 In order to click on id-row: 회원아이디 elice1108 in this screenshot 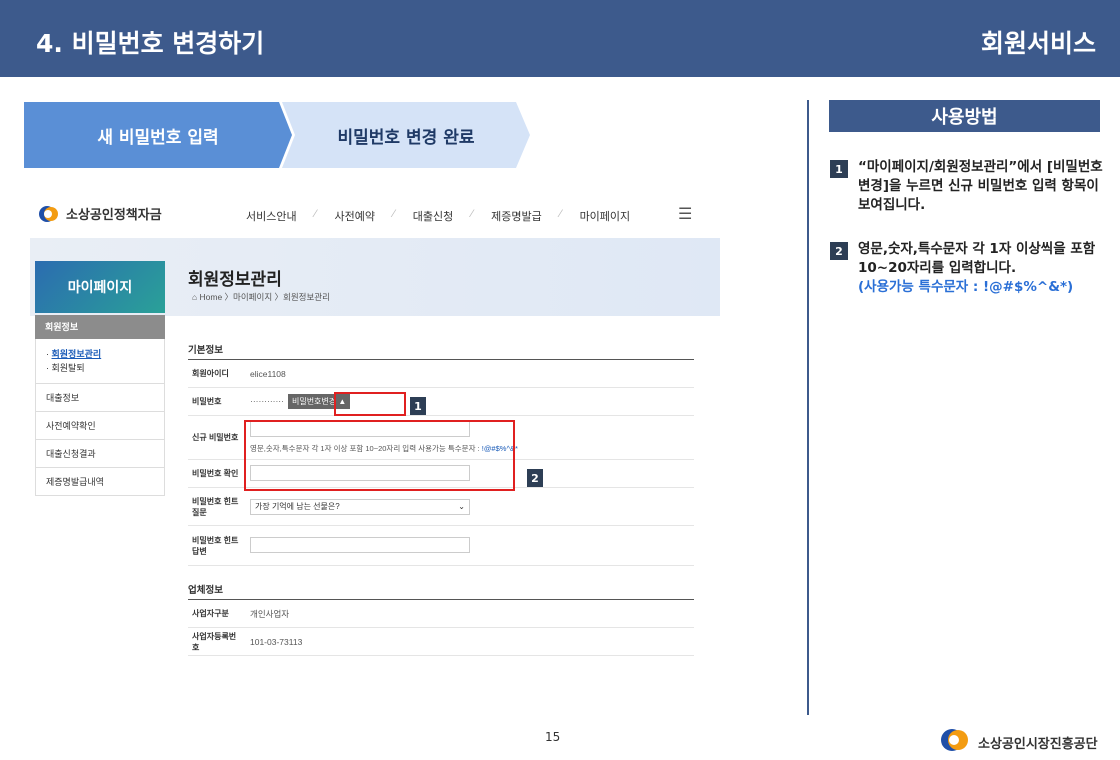, I will do `click(441, 374)`.